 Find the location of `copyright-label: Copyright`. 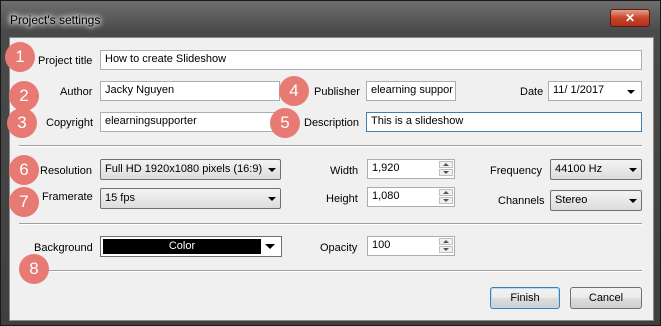

copyright-label: Copyright is located at coordinates (70, 123).